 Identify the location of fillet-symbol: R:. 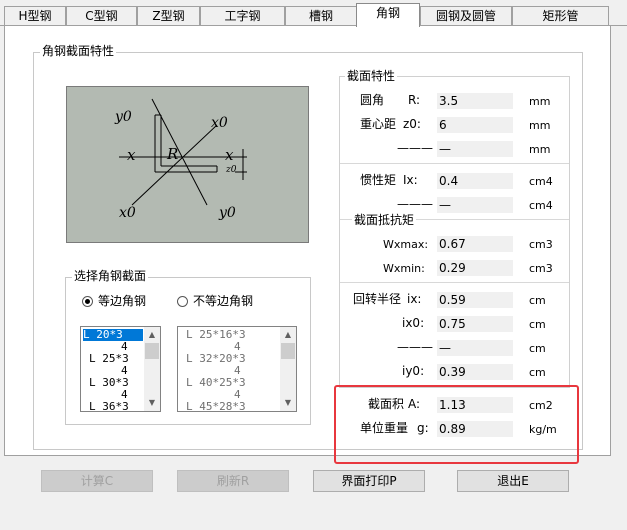
(414, 100).